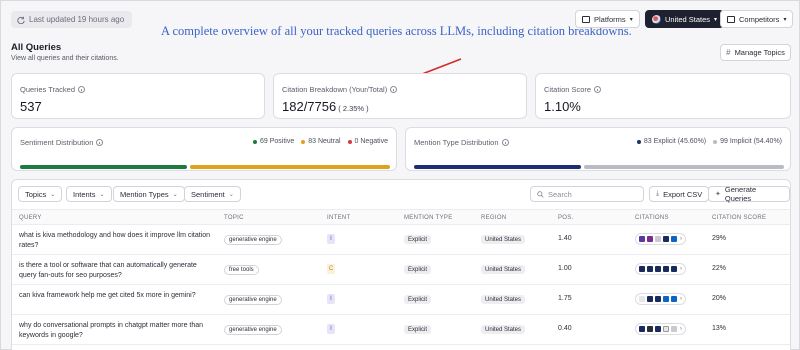 The height and width of the screenshot is (350, 800). I want to click on manage-topics-button: # Manage Topics, so click(755, 52).